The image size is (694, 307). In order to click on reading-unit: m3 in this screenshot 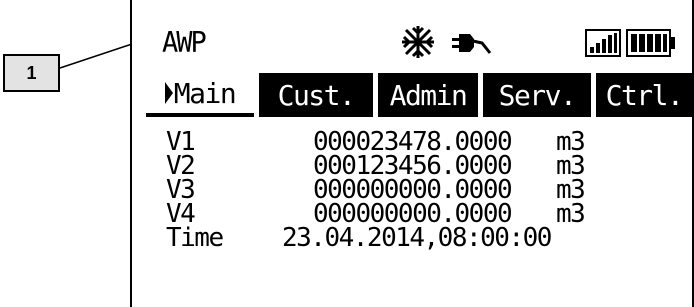, I will do `click(571, 214)`.